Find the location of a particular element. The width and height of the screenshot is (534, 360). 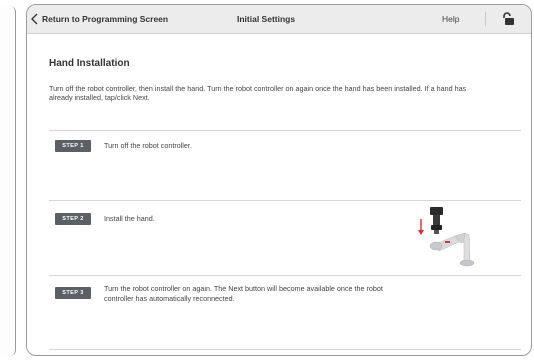

help-button: Help is located at coordinates (450, 19).